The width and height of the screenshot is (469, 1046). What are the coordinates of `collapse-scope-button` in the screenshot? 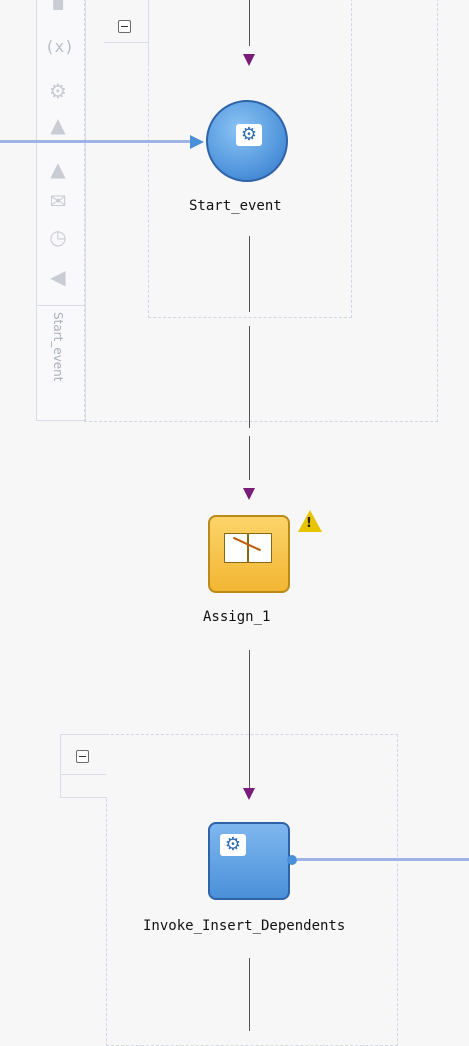 It's located at (124, 26).